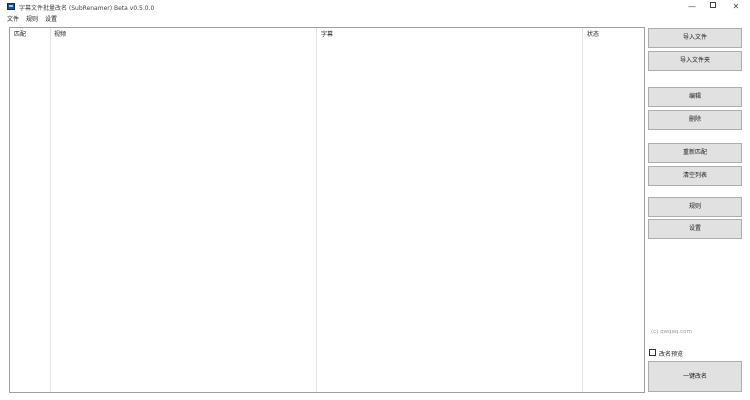 This screenshot has height=400, width=750. What do you see at coordinates (375, 6) in the screenshot?
I see `title-bar: 字幕文件批量改名 (SubRenamer) Beta v0.5.0.0 — ✕` at bounding box center [375, 6].